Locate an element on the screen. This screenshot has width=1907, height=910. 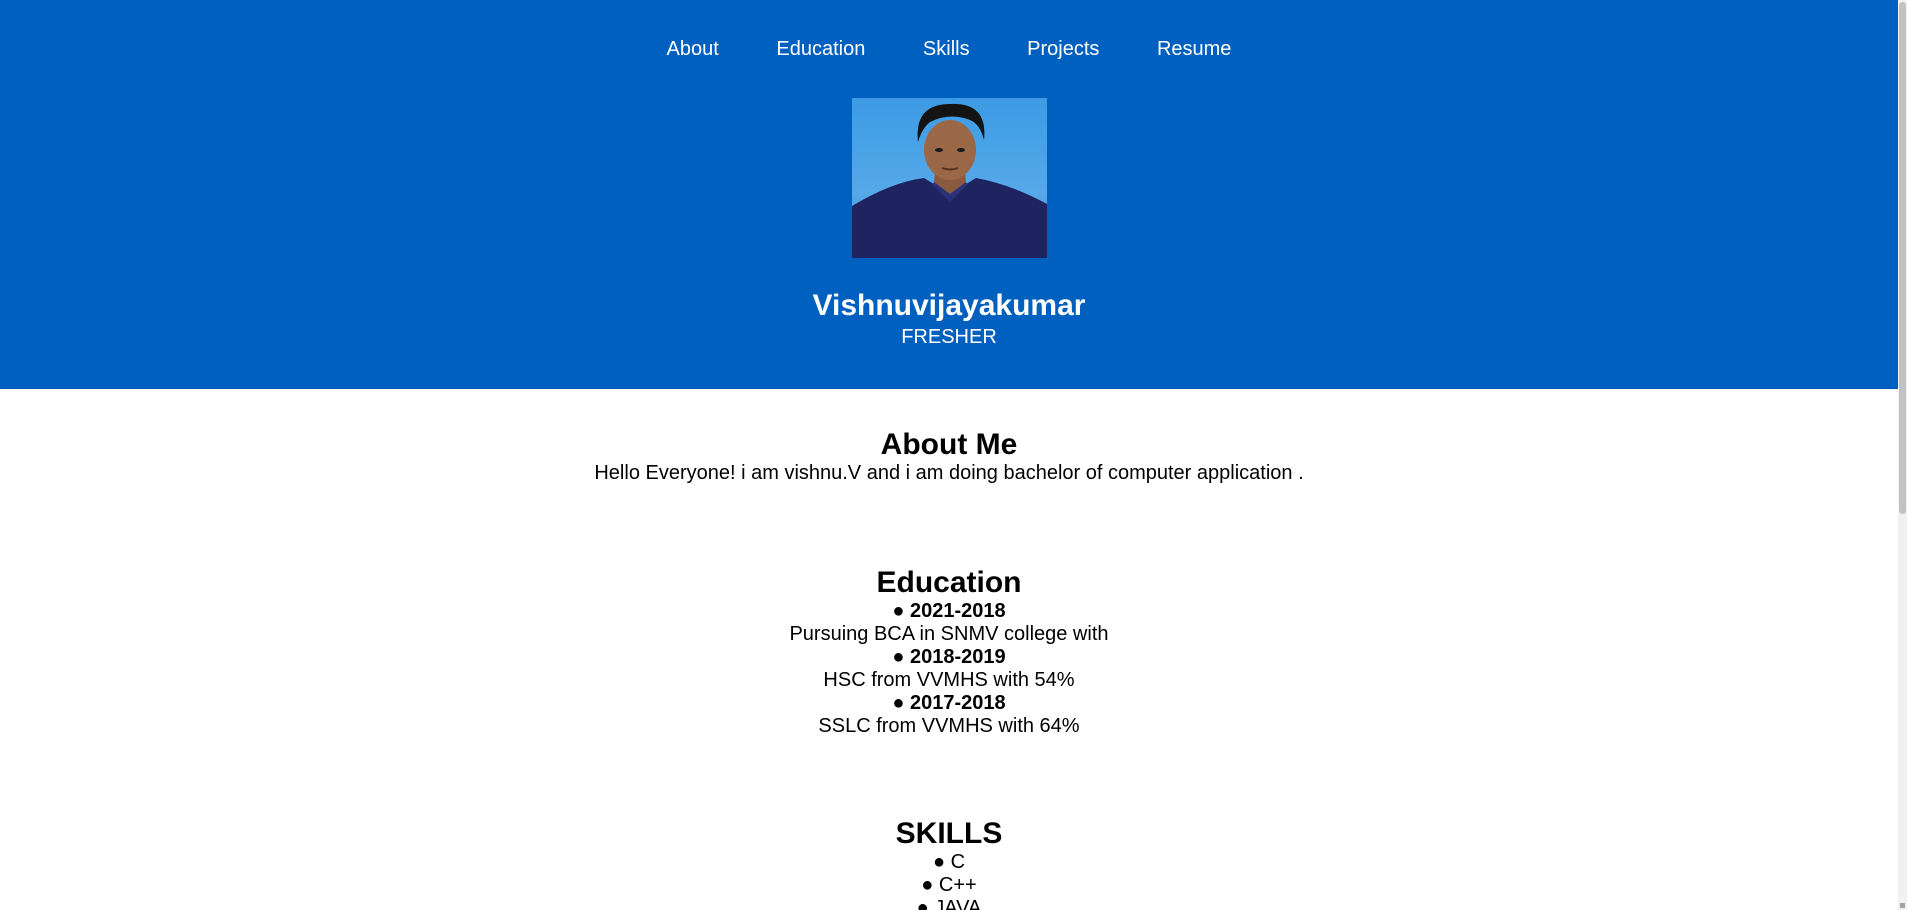
skill-label: C is located at coordinates (958, 862).